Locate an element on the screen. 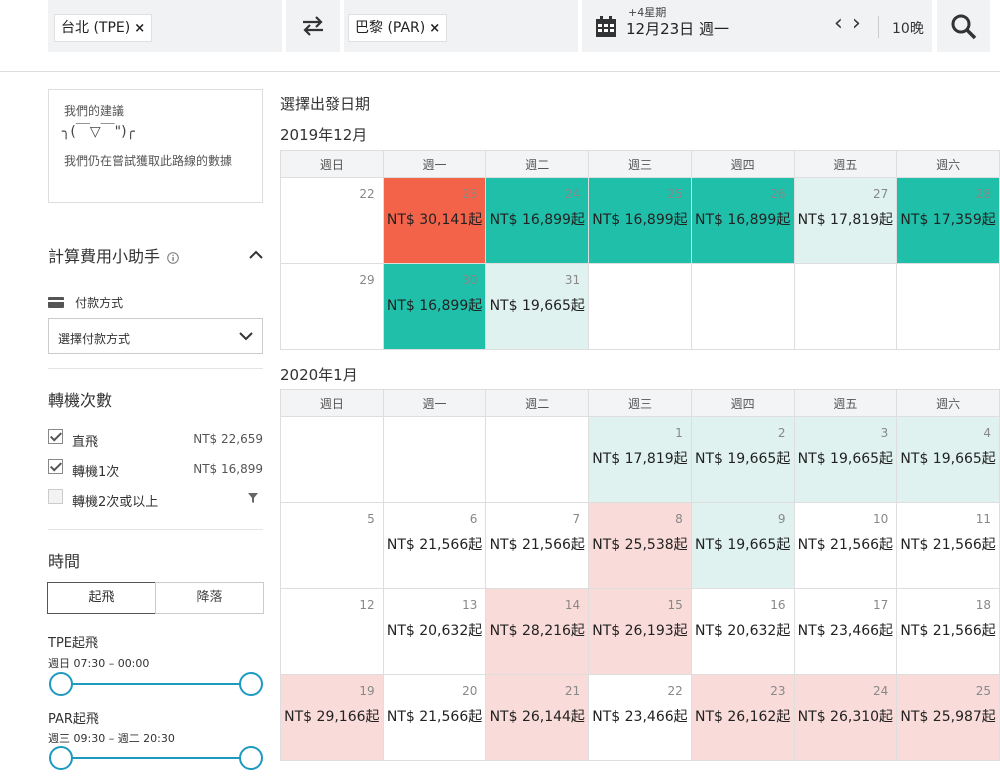 The height and width of the screenshot is (781, 1000). stops-one-label: 轉機1次 is located at coordinates (95, 470).